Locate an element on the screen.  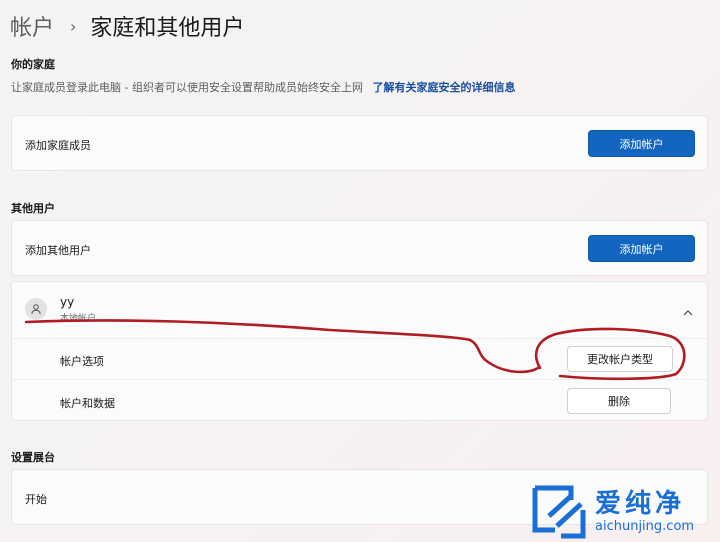
family-safety-link: 了解有关家庭安全的详细信息 is located at coordinates (443, 87).